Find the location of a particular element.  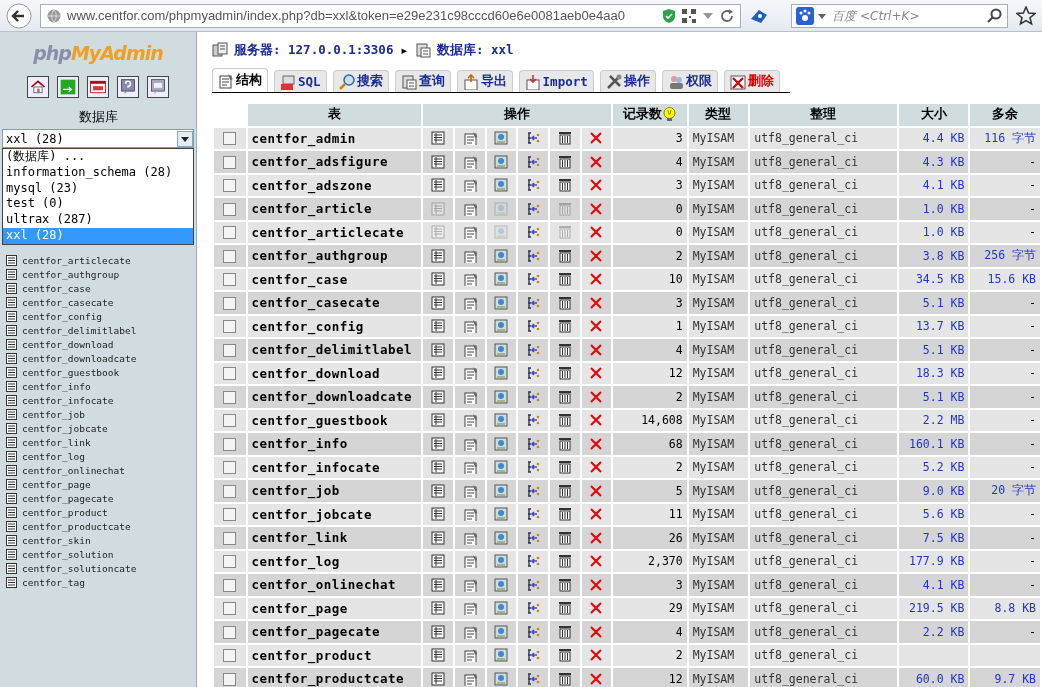

table-link: centfor_config is located at coordinates (62, 316).